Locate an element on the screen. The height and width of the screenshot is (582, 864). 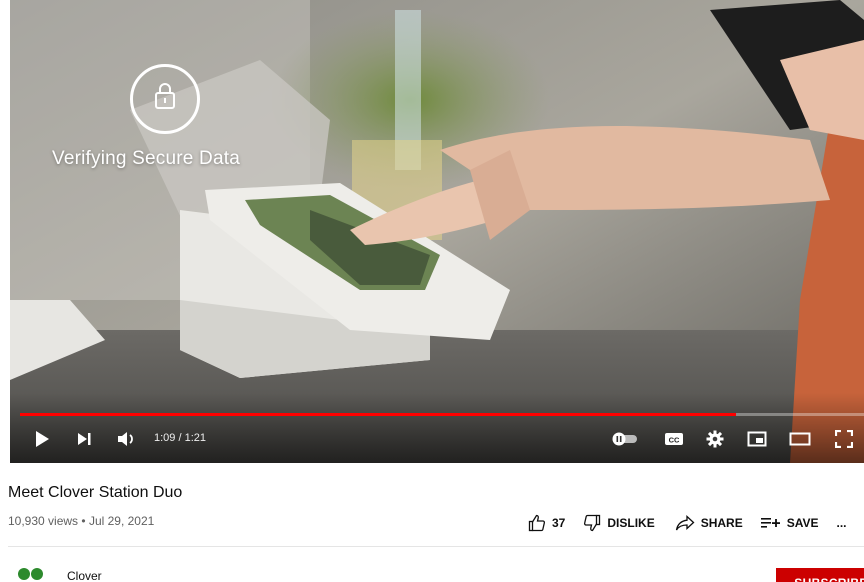
settings-button is located at coordinates (715, 439).